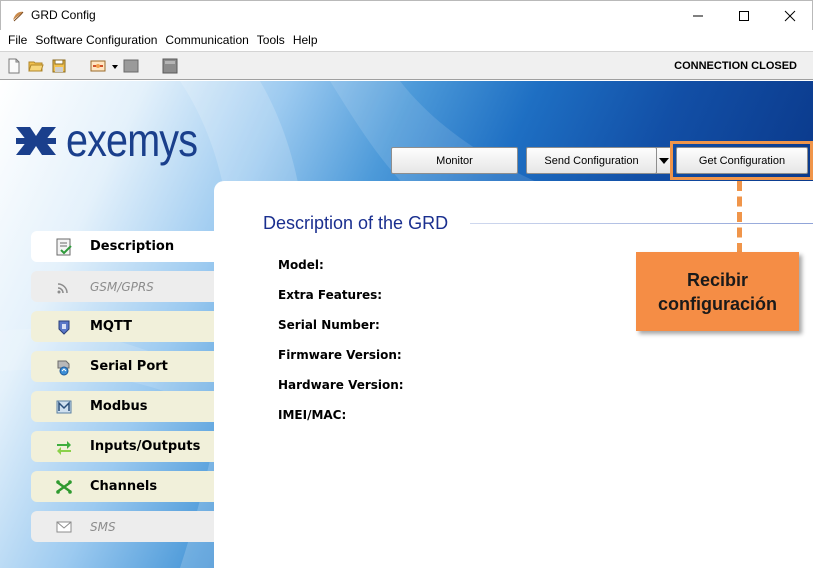  What do you see at coordinates (356, 223) in the screenshot?
I see `page-title: Description of the GRD` at bounding box center [356, 223].